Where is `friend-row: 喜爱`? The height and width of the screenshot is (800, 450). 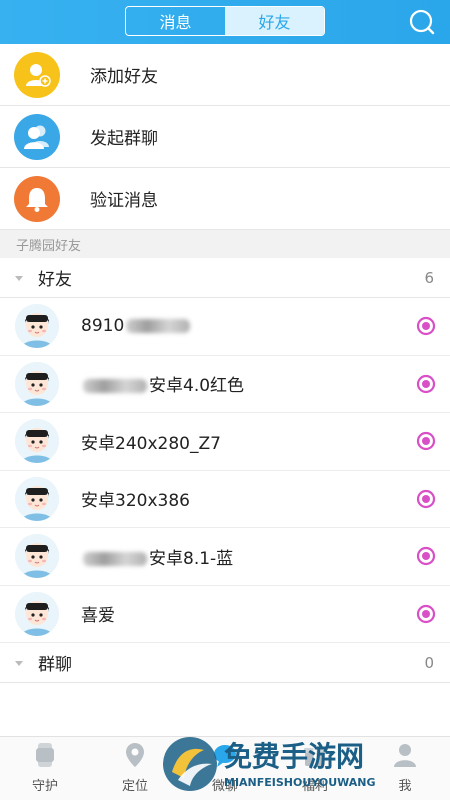
friend-row: 喜爱 is located at coordinates (225, 614).